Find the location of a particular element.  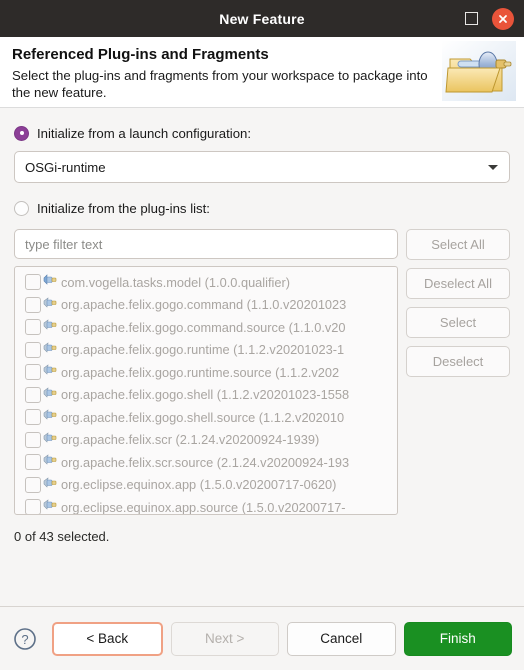

radio-plugins-list-indicator is located at coordinates (21, 208).